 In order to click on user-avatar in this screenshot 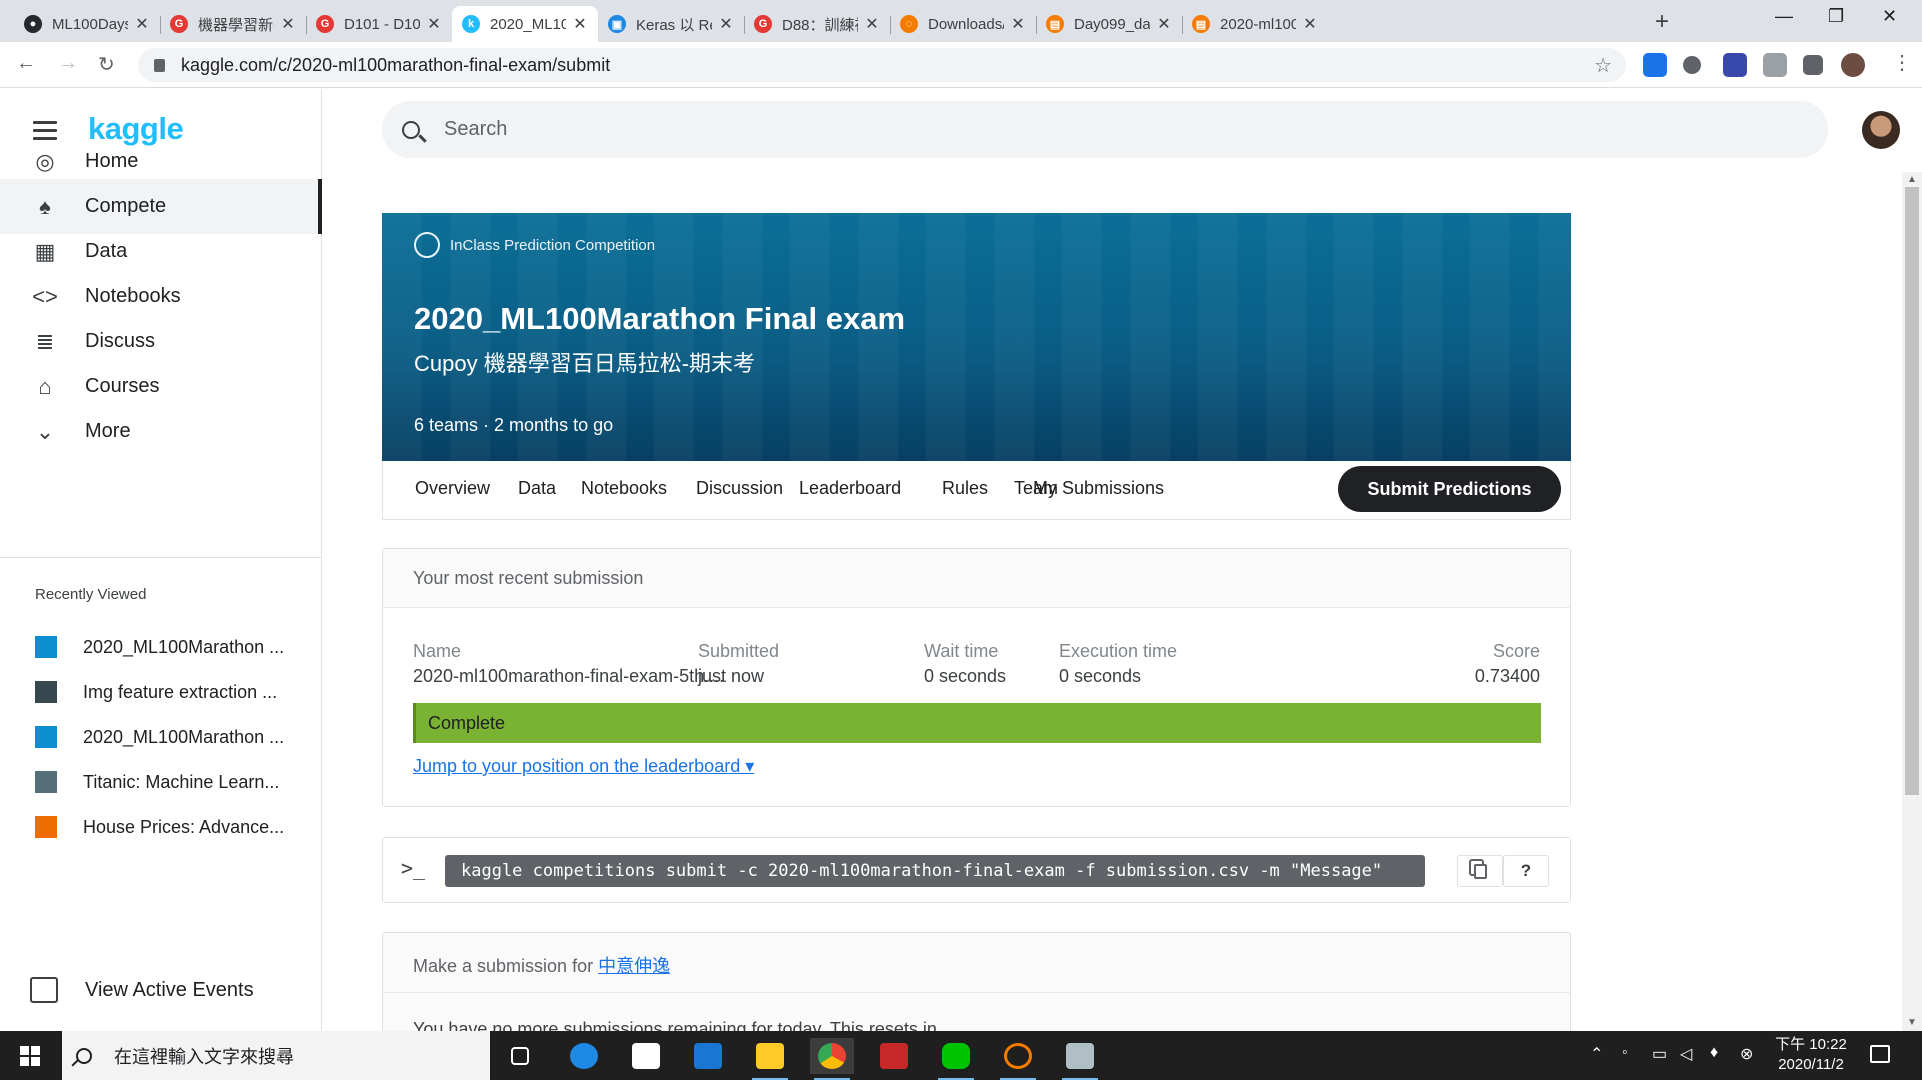, I will do `click(1881, 130)`.